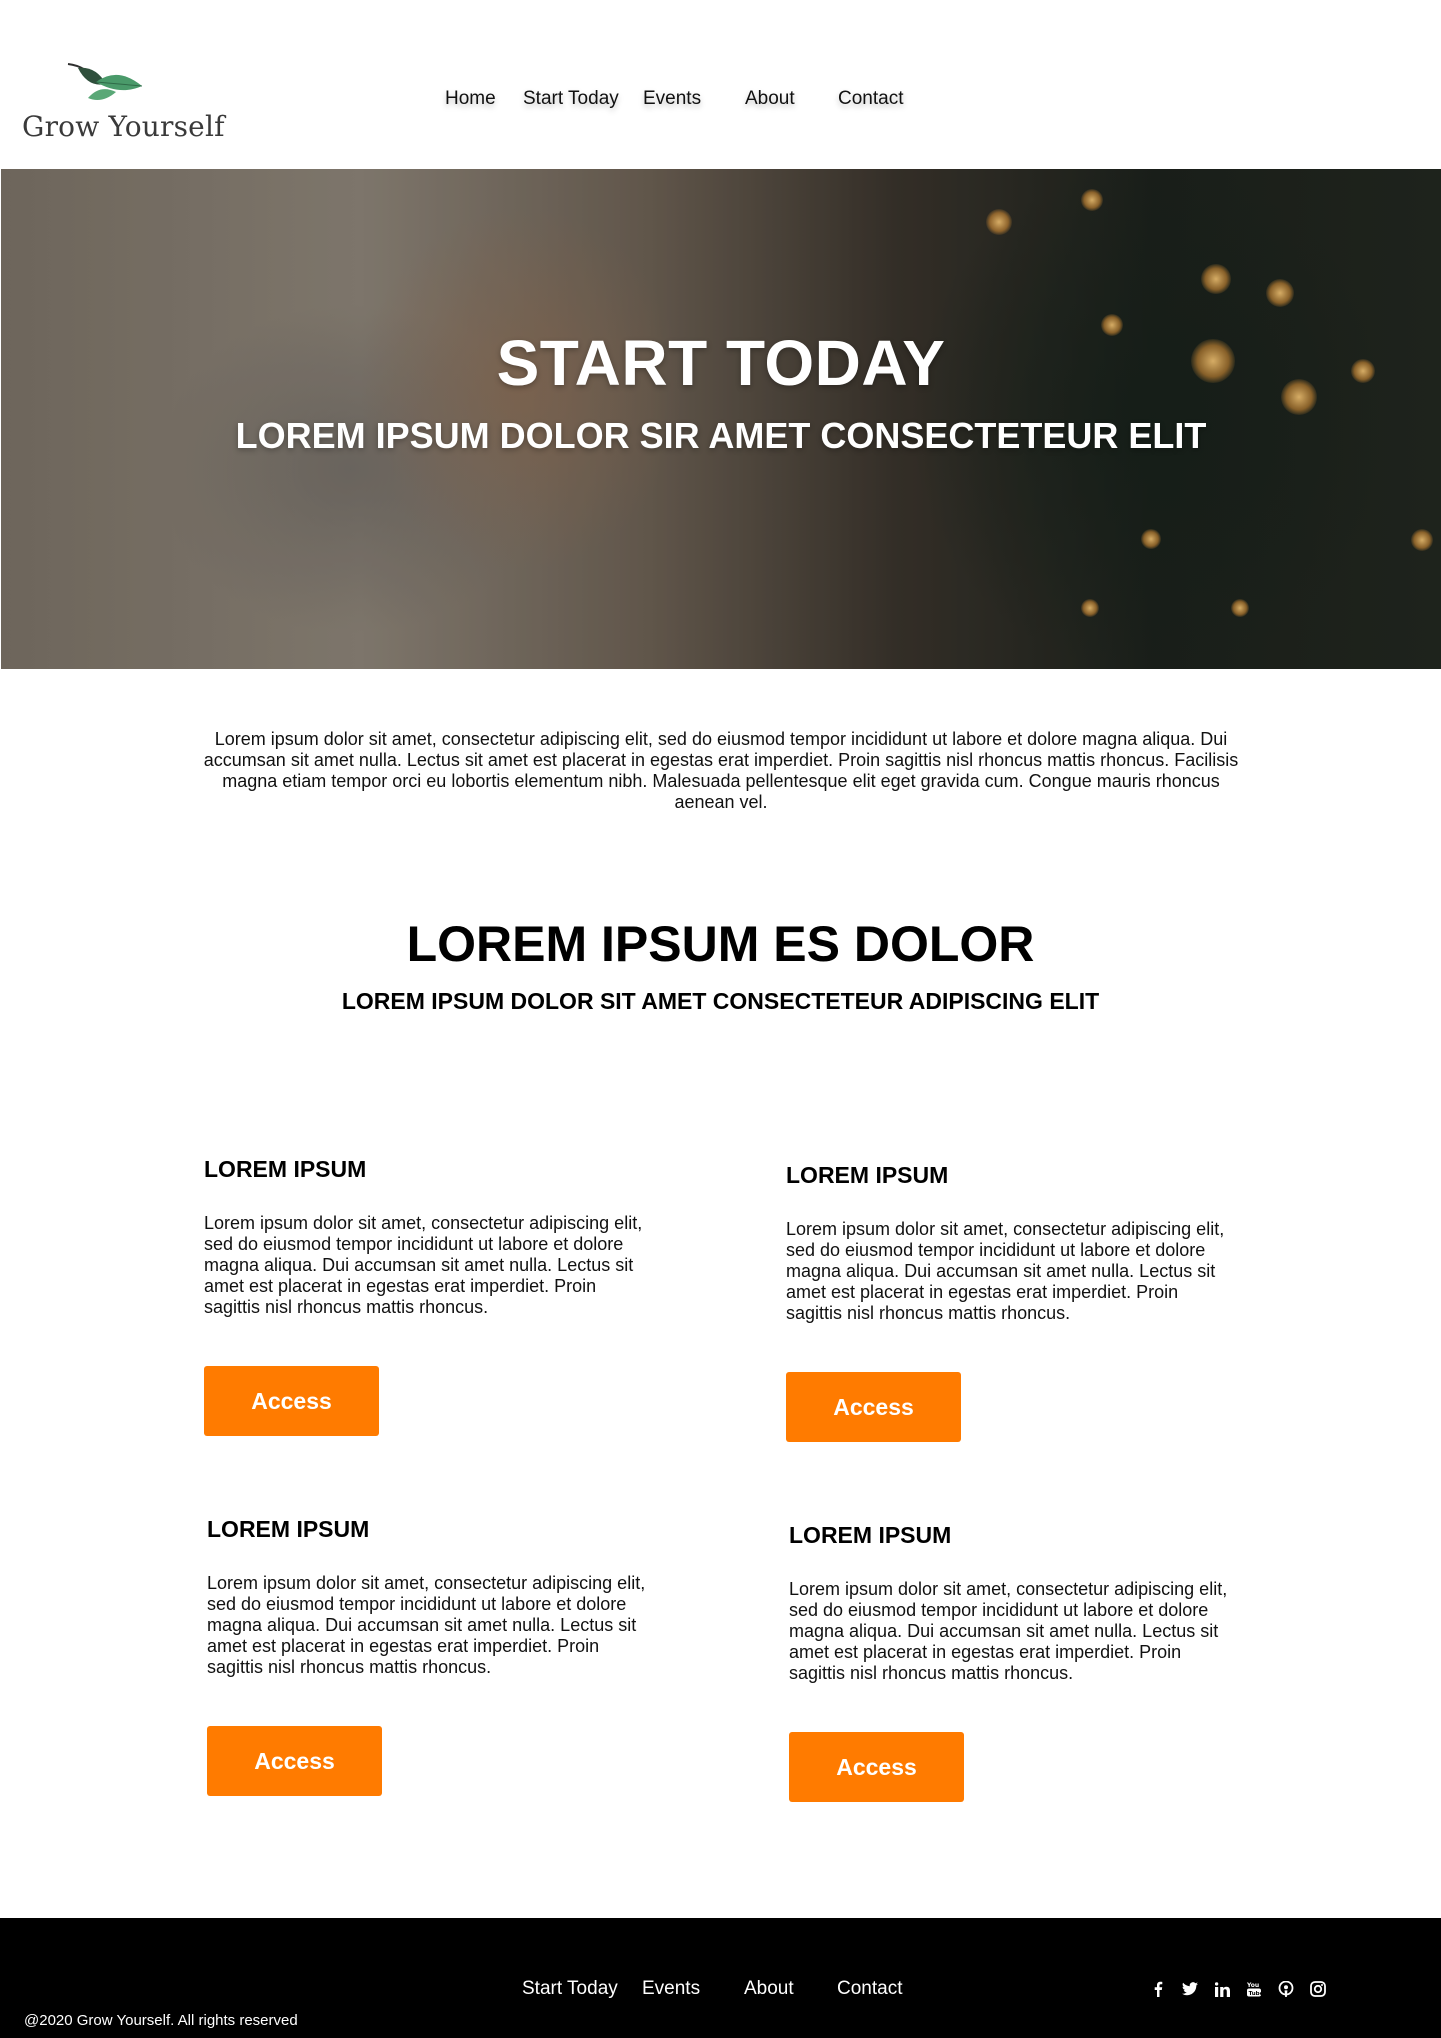 The width and height of the screenshot is (1441, 2038). I want to click on svg-text: Tube, so click(1255, 1994).